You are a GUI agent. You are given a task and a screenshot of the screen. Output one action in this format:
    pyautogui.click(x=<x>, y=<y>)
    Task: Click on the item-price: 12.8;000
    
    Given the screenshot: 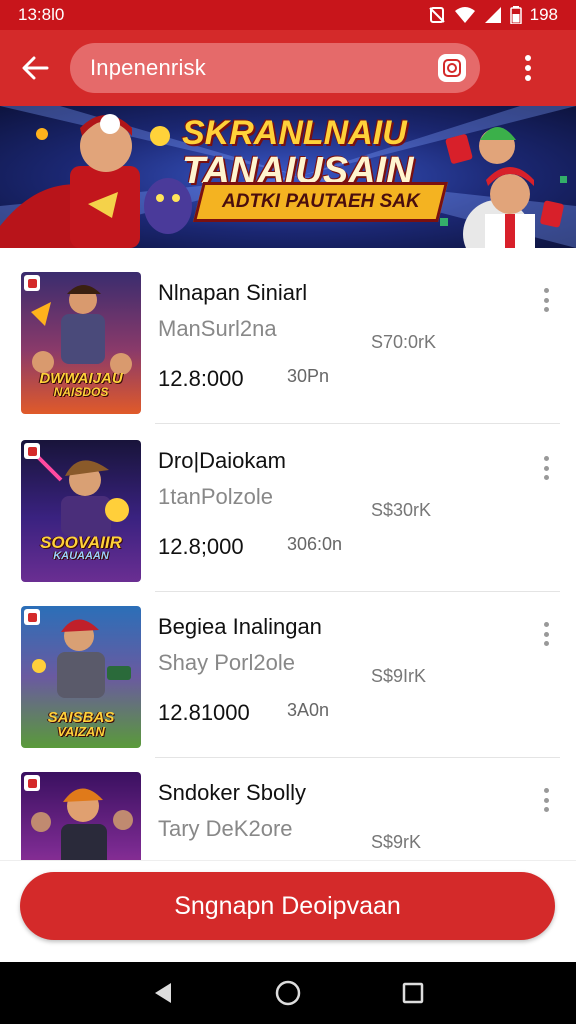 What is the action you would take?
    pyautogui.click(x=201, y=546)
    